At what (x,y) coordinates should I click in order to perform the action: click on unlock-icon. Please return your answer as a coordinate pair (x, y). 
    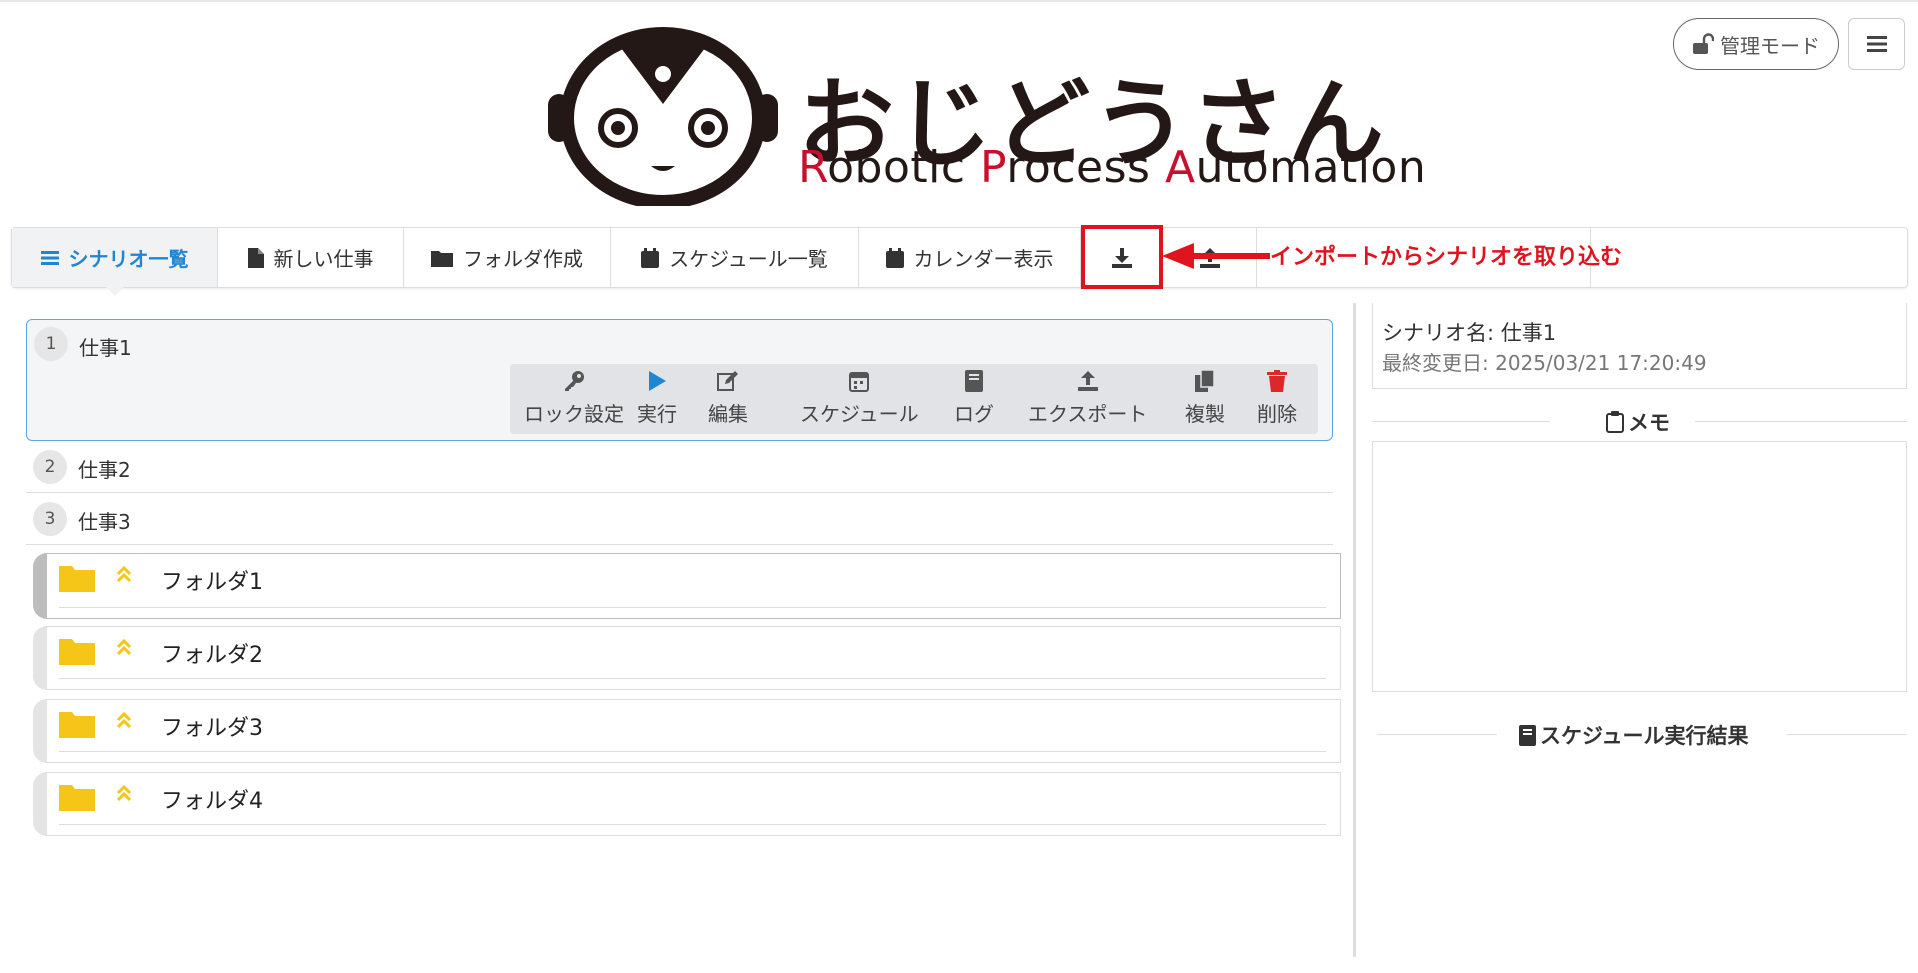
    Looking at the image, I should click on (1703, 43).